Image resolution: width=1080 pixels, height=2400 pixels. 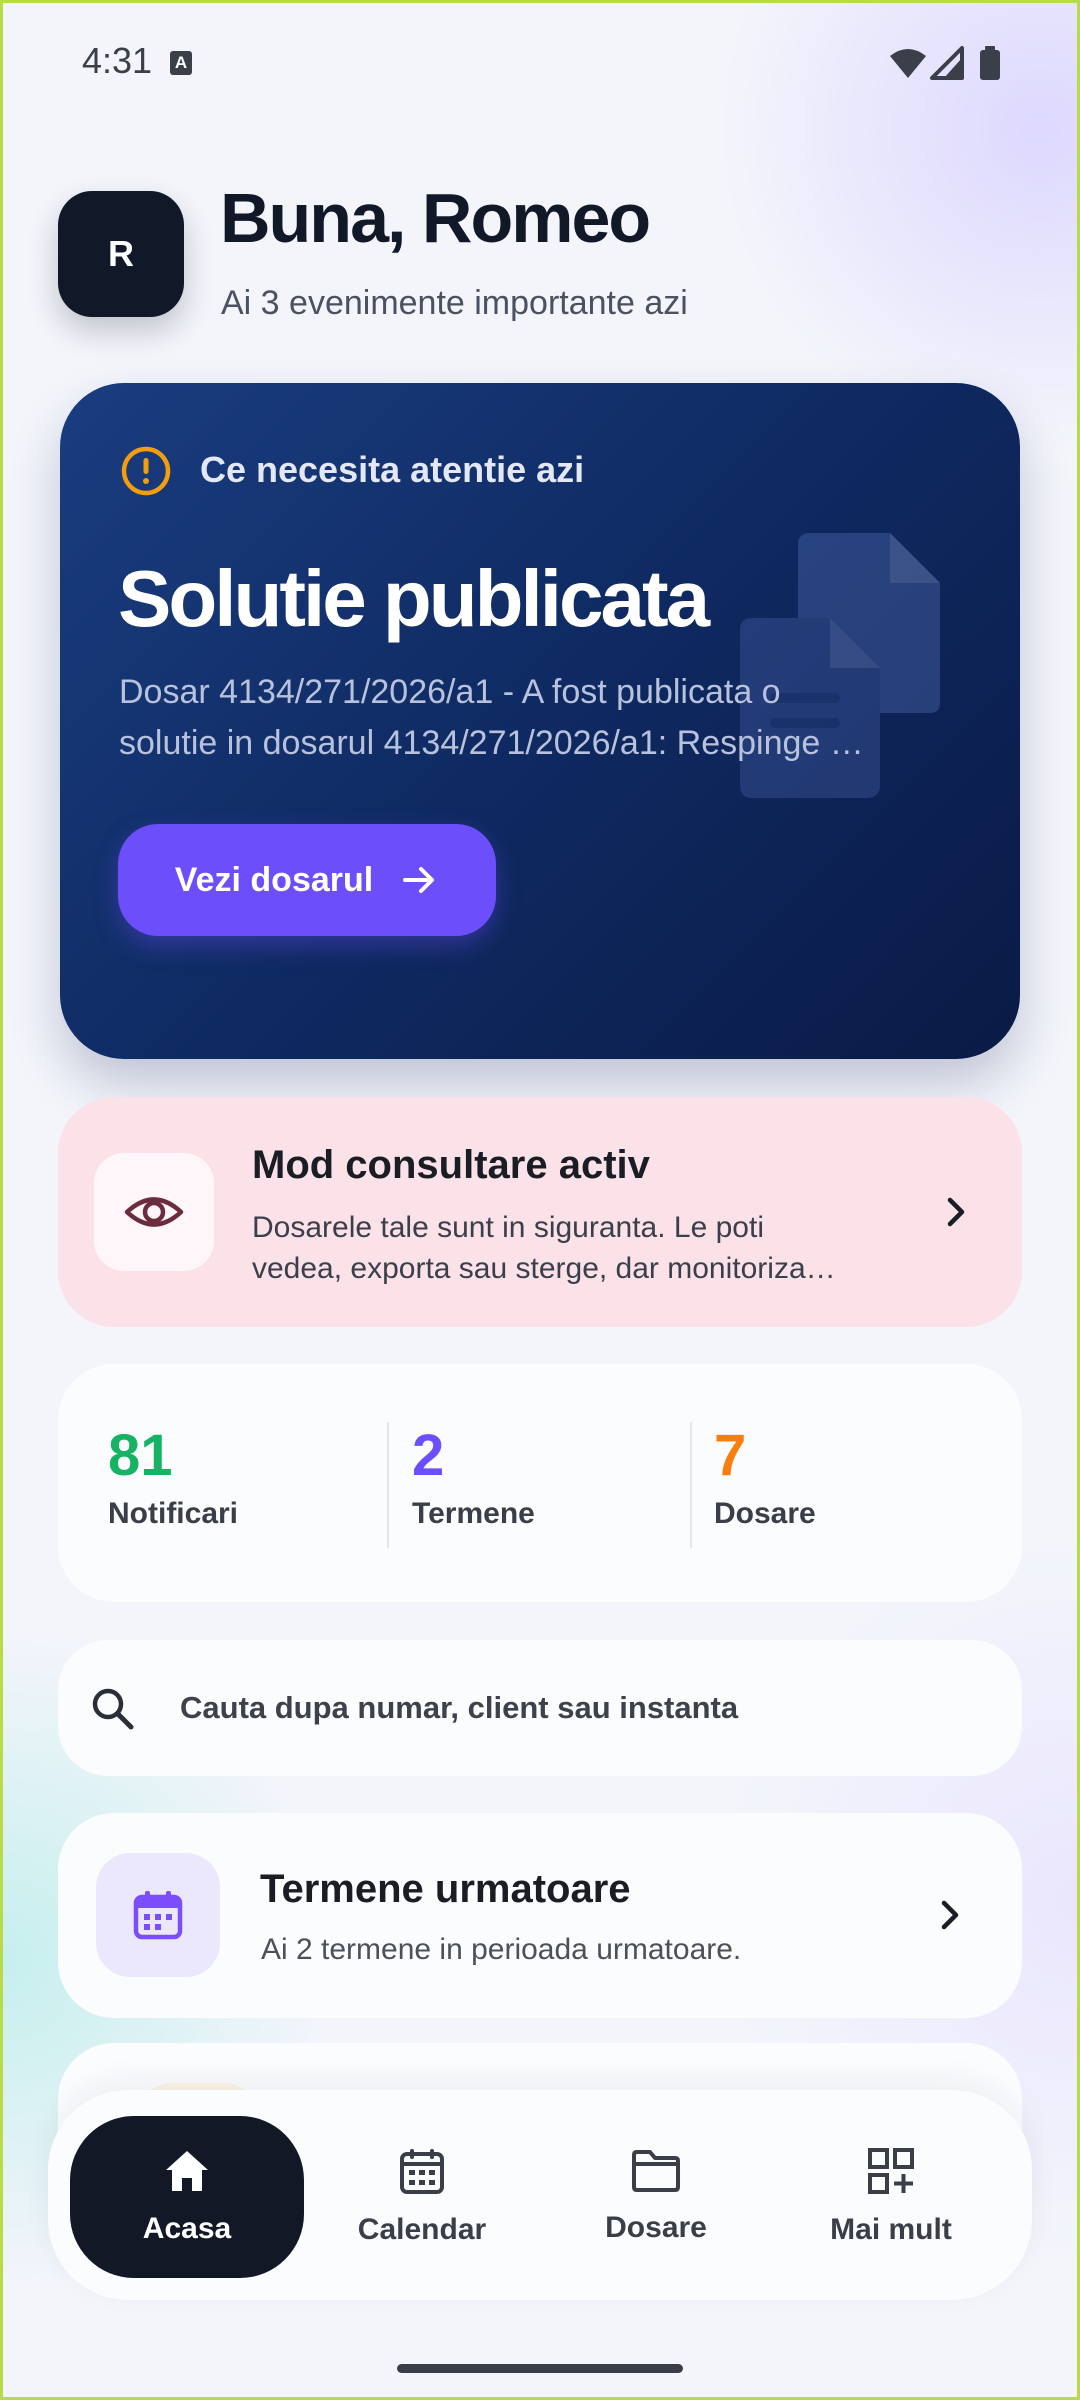 I want to click on status-icons, so click(x=948, y=66).